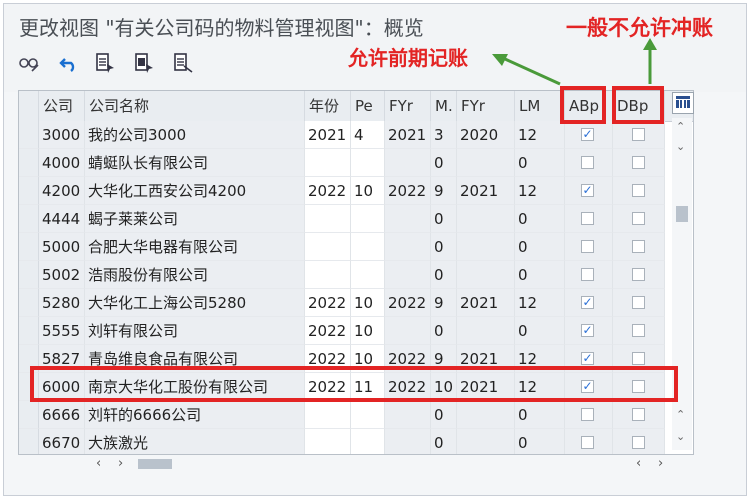 The width and height of the screenshot is (751, 500). What do you see at coordinates (532, 71) in the screenshot?
I see `arrow-to-allow-label` at bounding box center [532, 71].